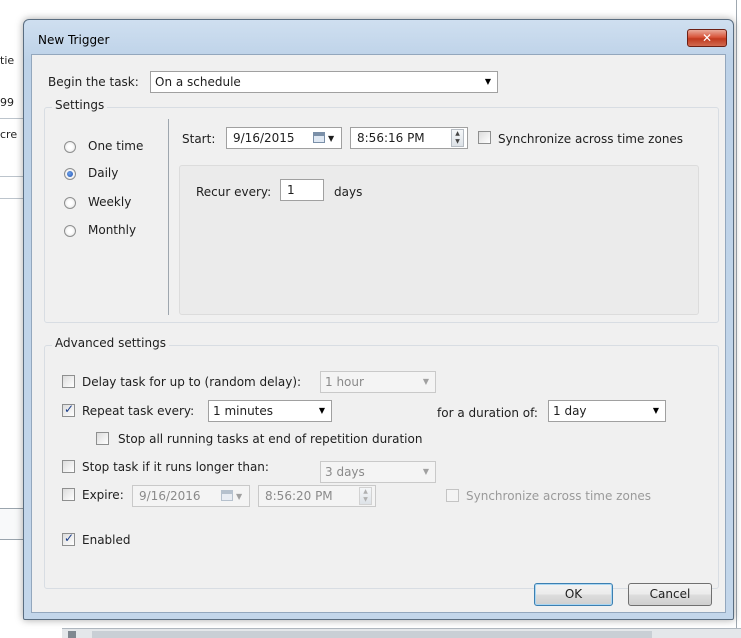  Describe the element at coordinates (7, 60) in the screenshot. I see `background-text: tie` at that location.